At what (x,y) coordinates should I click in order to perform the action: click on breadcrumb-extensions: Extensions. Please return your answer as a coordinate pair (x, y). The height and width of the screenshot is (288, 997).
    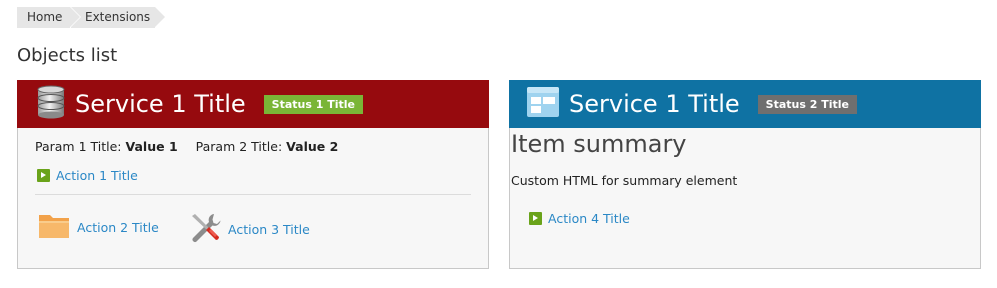
    Looking at the image, I should click on (118, 17).